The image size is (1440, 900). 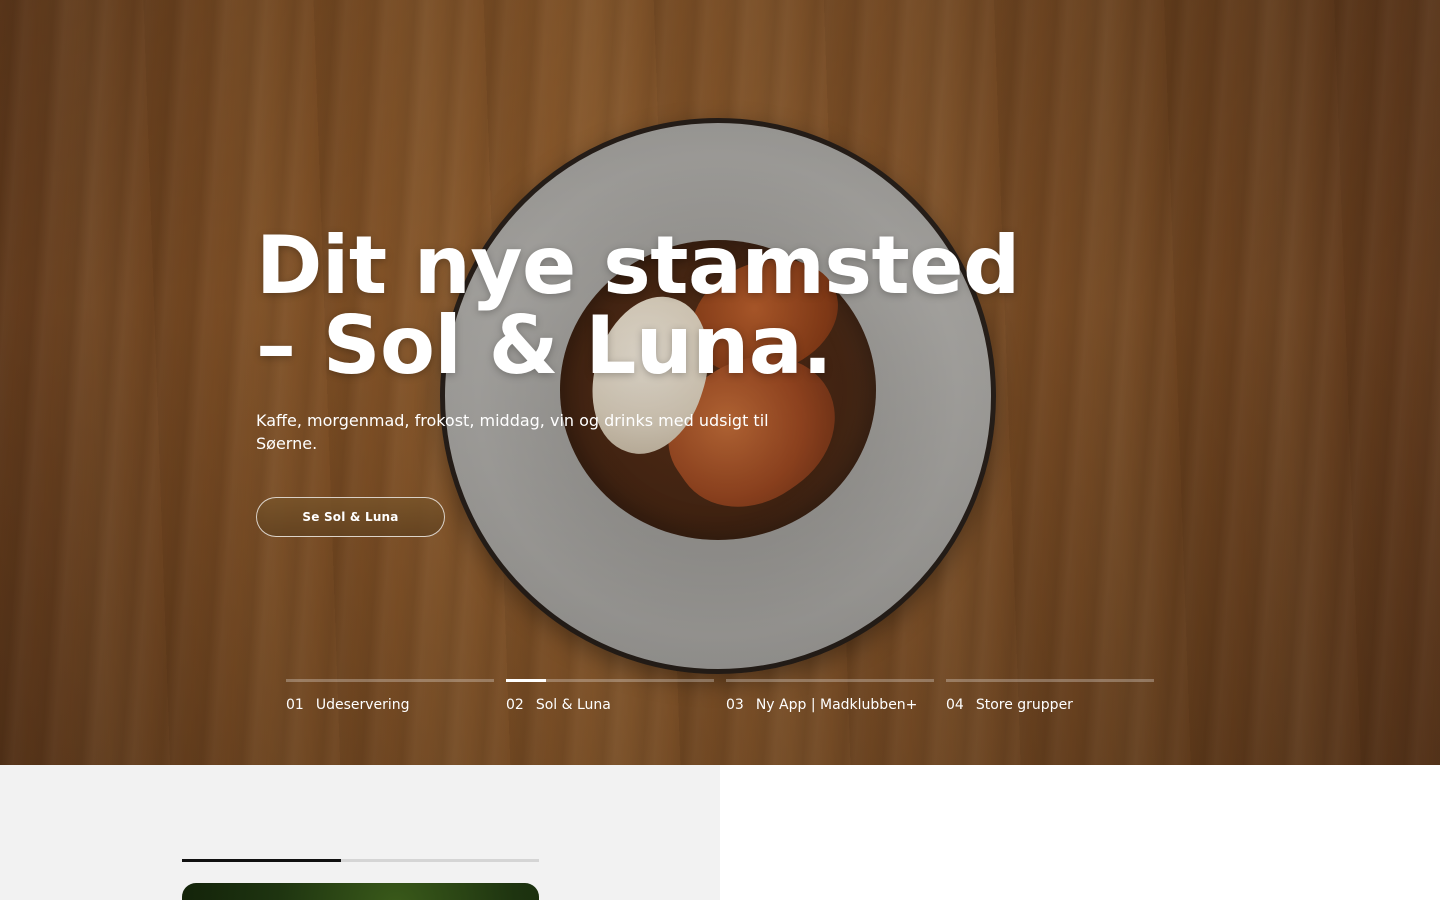 What do you see at coordinates (360, 860) in the screenshot?
I see `carousel-progress-bar` at bounding box center [360, 860].